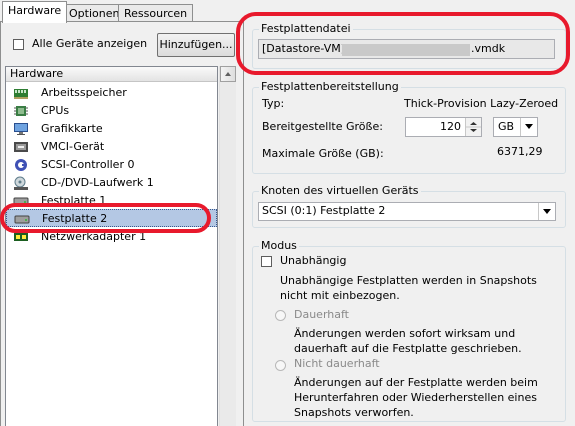  I want to click on type-value: Thick-Provision Lazy-Zeroed, so click(481, 103).